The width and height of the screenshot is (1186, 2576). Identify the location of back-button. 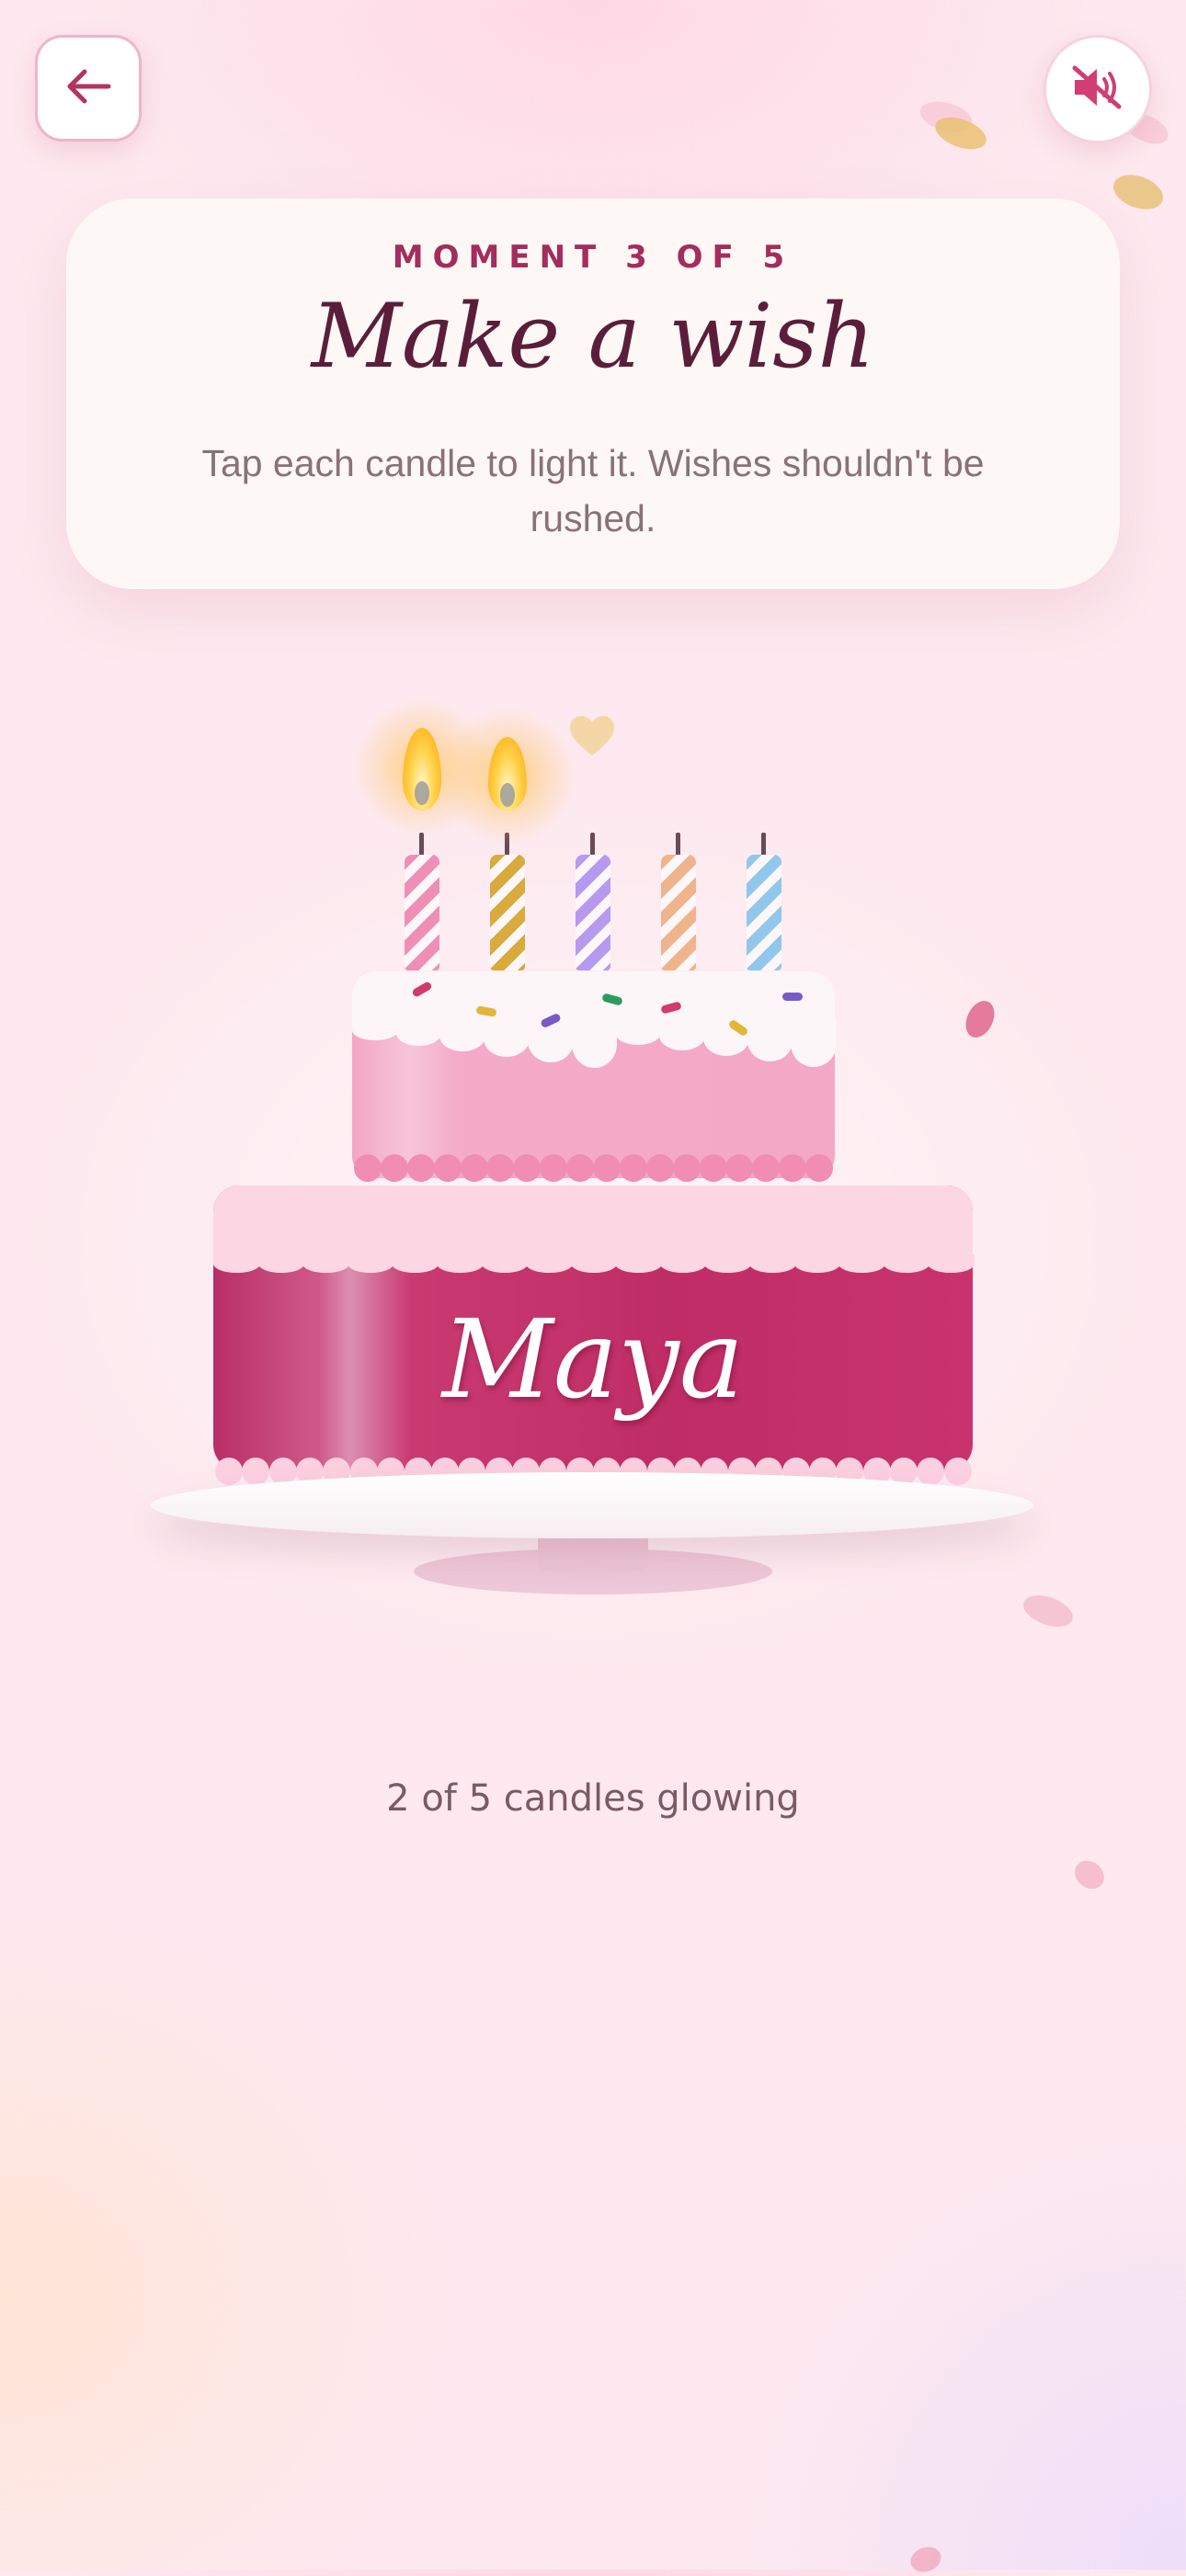
(88, 88).